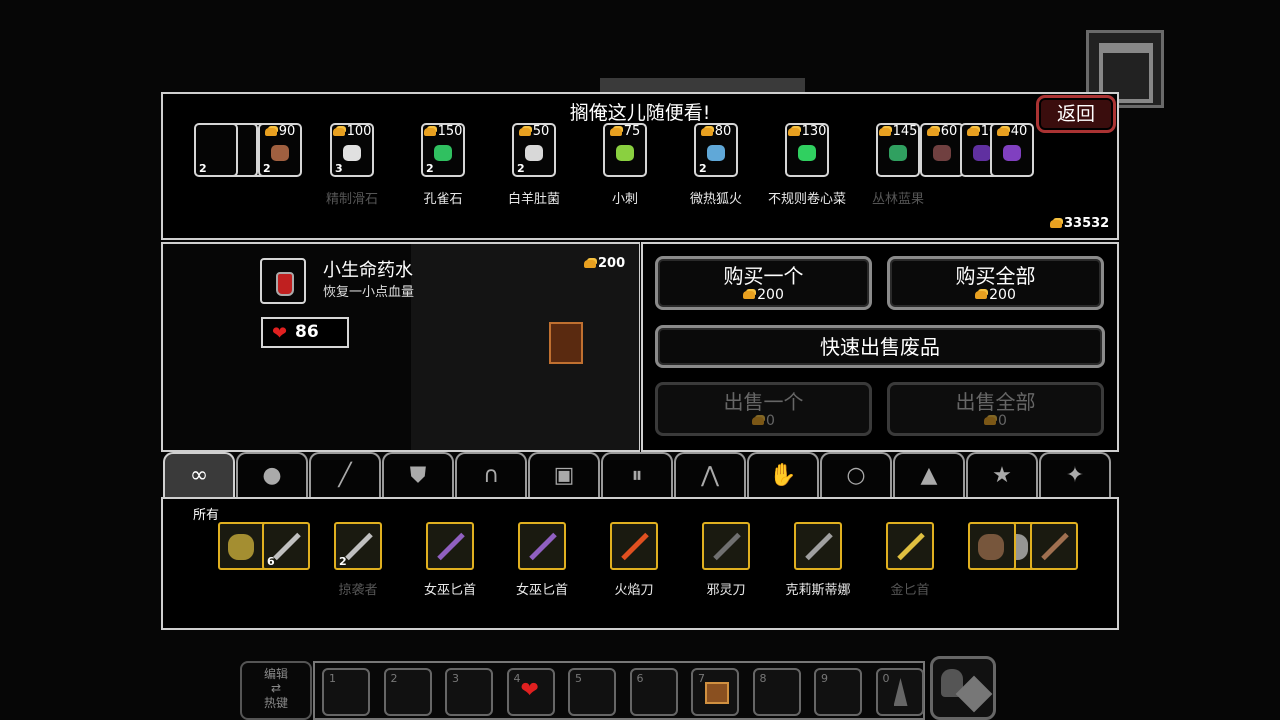 The width and height of the screenshot is (1280, 720). I want to click on selected-item-description: 恢复一小点血量, so click(369, 292).